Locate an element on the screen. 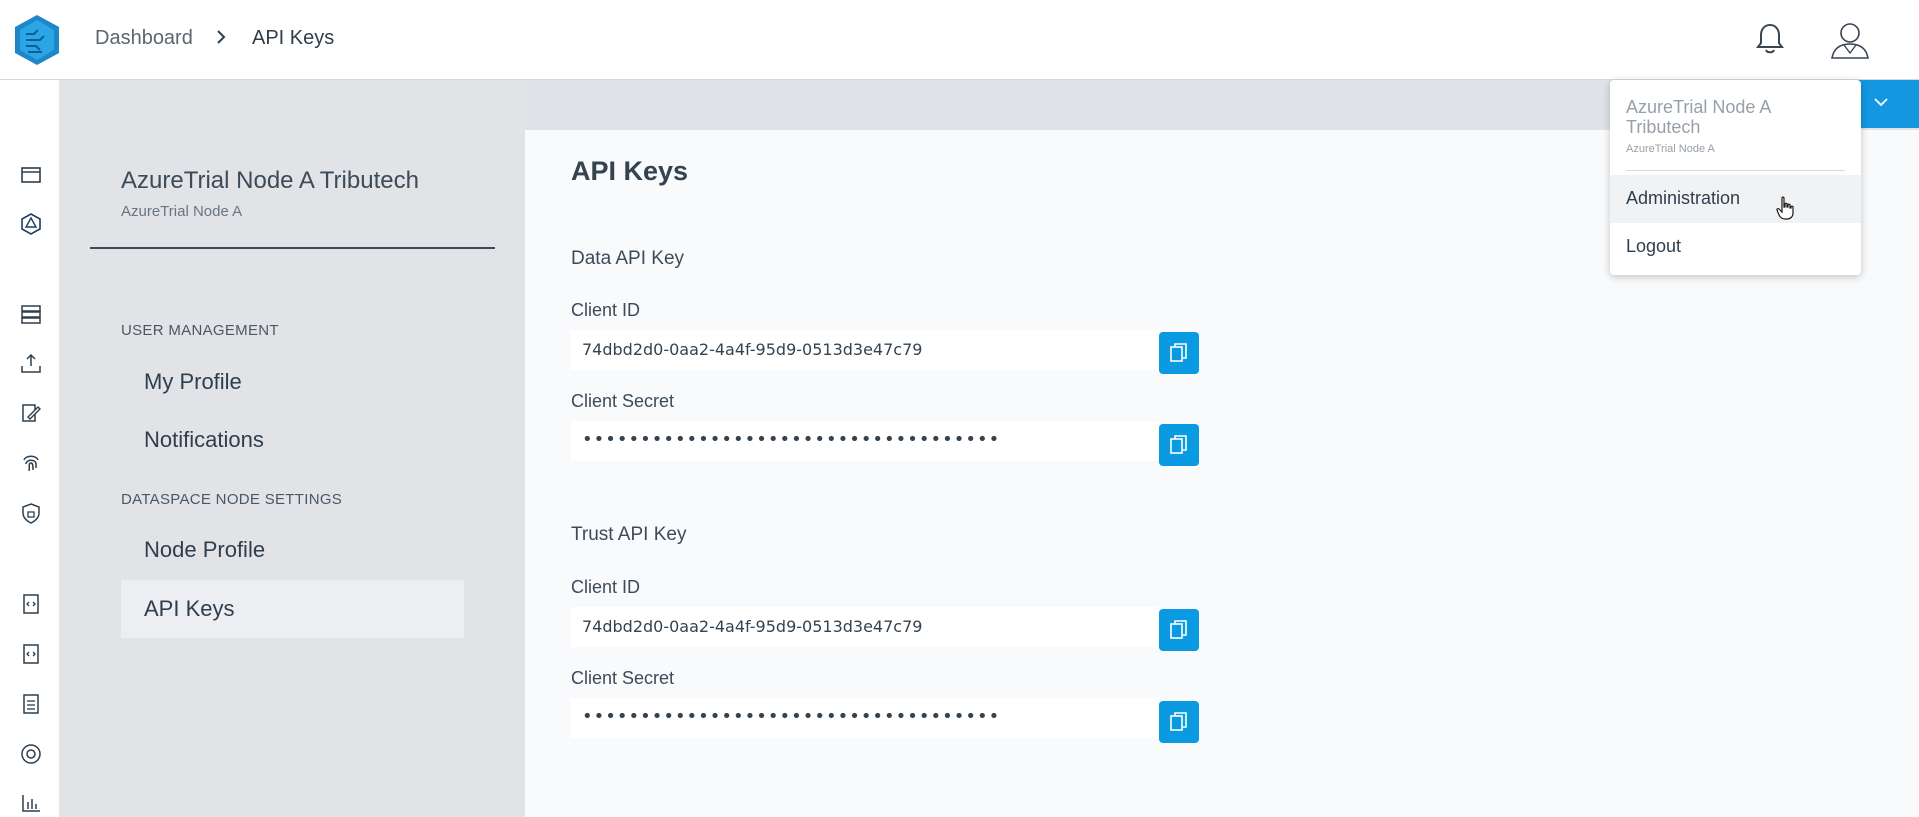 This screenshot has width=1919, height=817. nav-item-node-profile: Node Profile is located at coordinates (292, 550).